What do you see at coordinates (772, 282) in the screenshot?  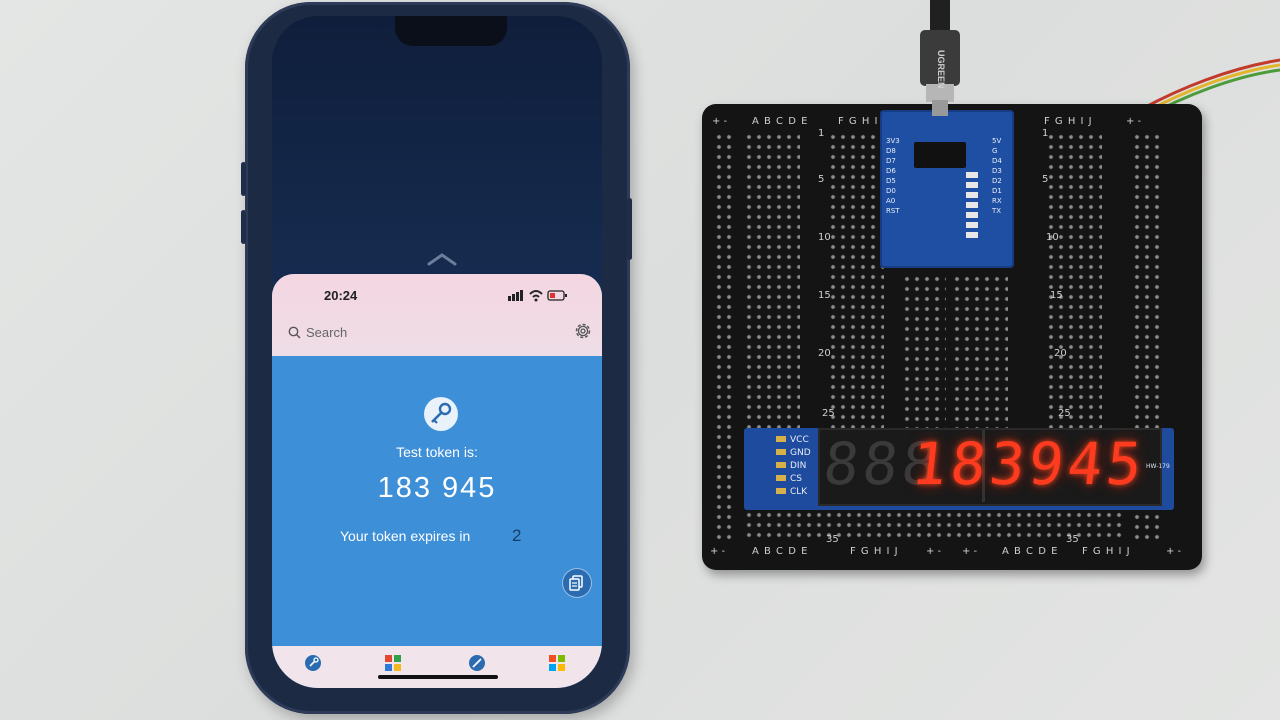 I see `hole-grid-a-e-left` at bounding box center [772, 282].